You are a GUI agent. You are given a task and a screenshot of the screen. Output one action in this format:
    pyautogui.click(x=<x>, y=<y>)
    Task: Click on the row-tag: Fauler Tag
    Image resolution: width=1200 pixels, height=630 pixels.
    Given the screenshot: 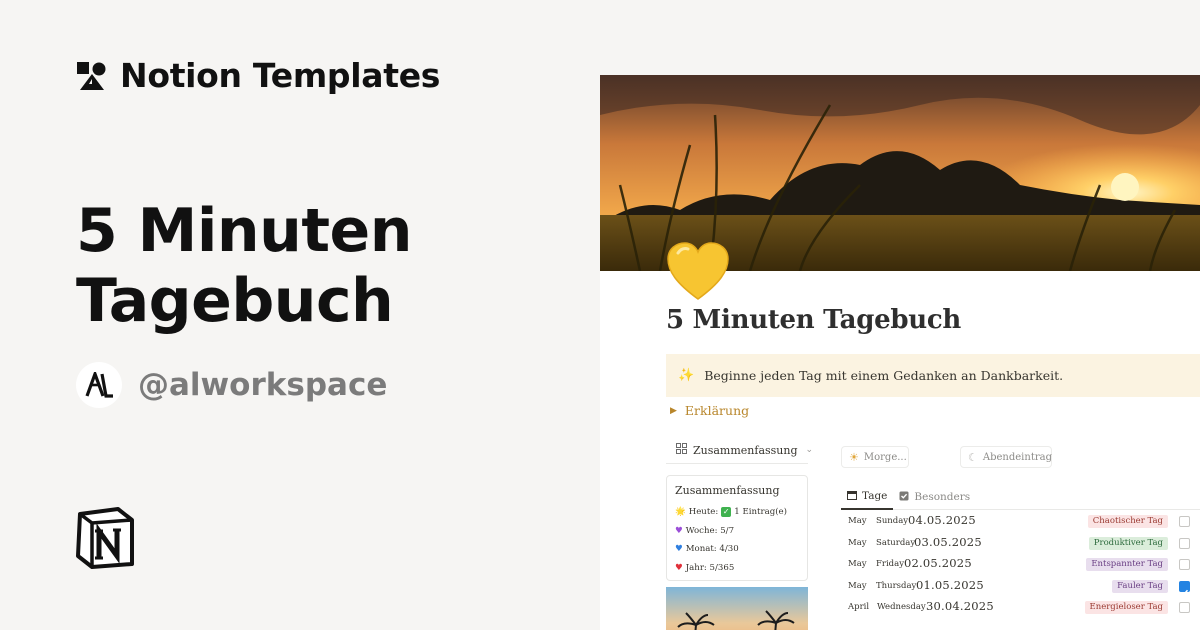 What is the action you would take?
    pyautogui.click(x=1140, y=586)
    